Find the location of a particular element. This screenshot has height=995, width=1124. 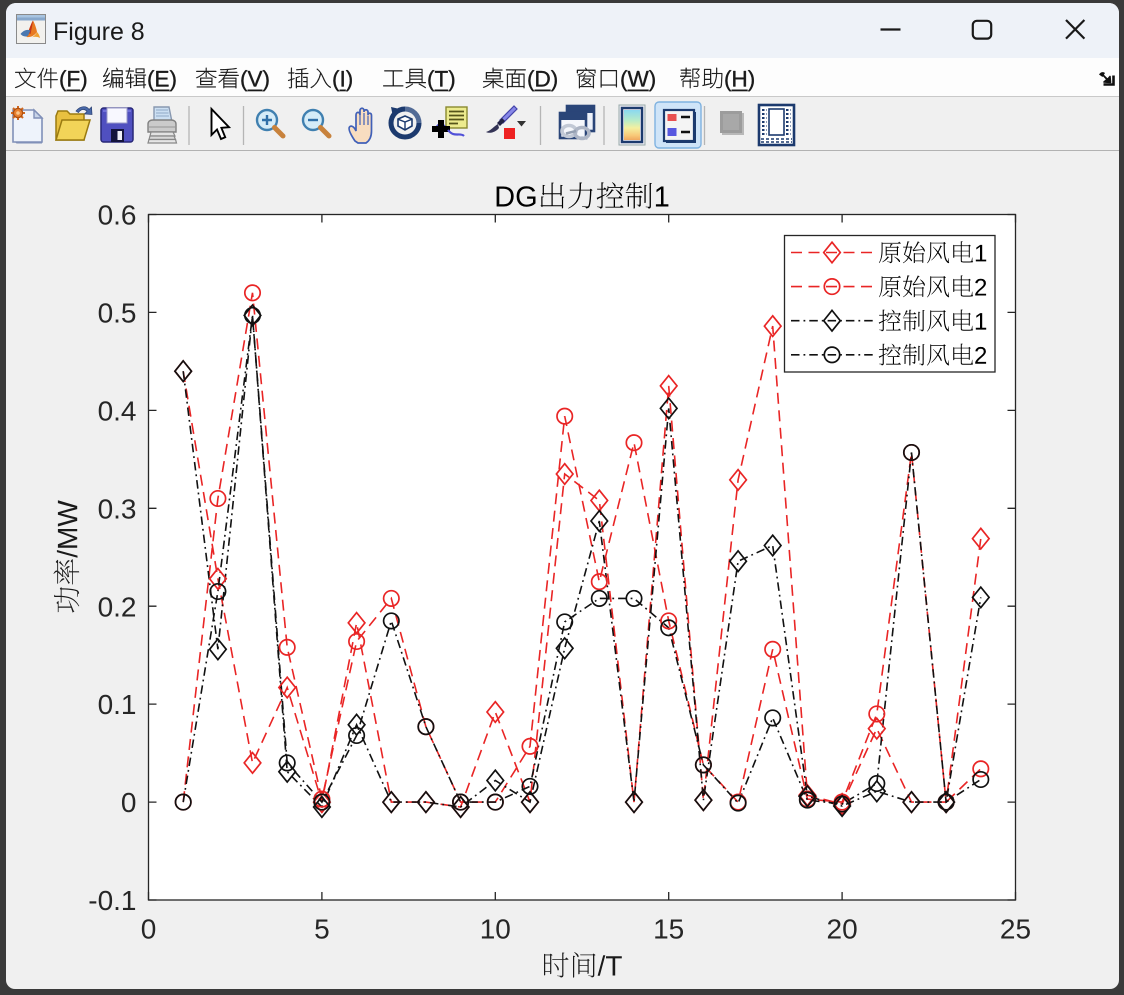

svg-text: 5 is located at coordinates (322, 929).